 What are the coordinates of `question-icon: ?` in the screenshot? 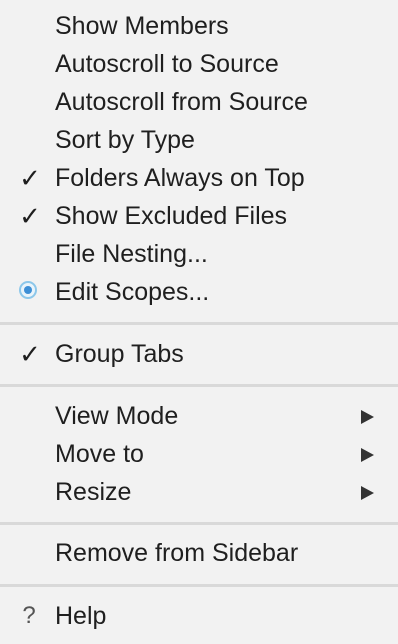 It's located at (29, 615).